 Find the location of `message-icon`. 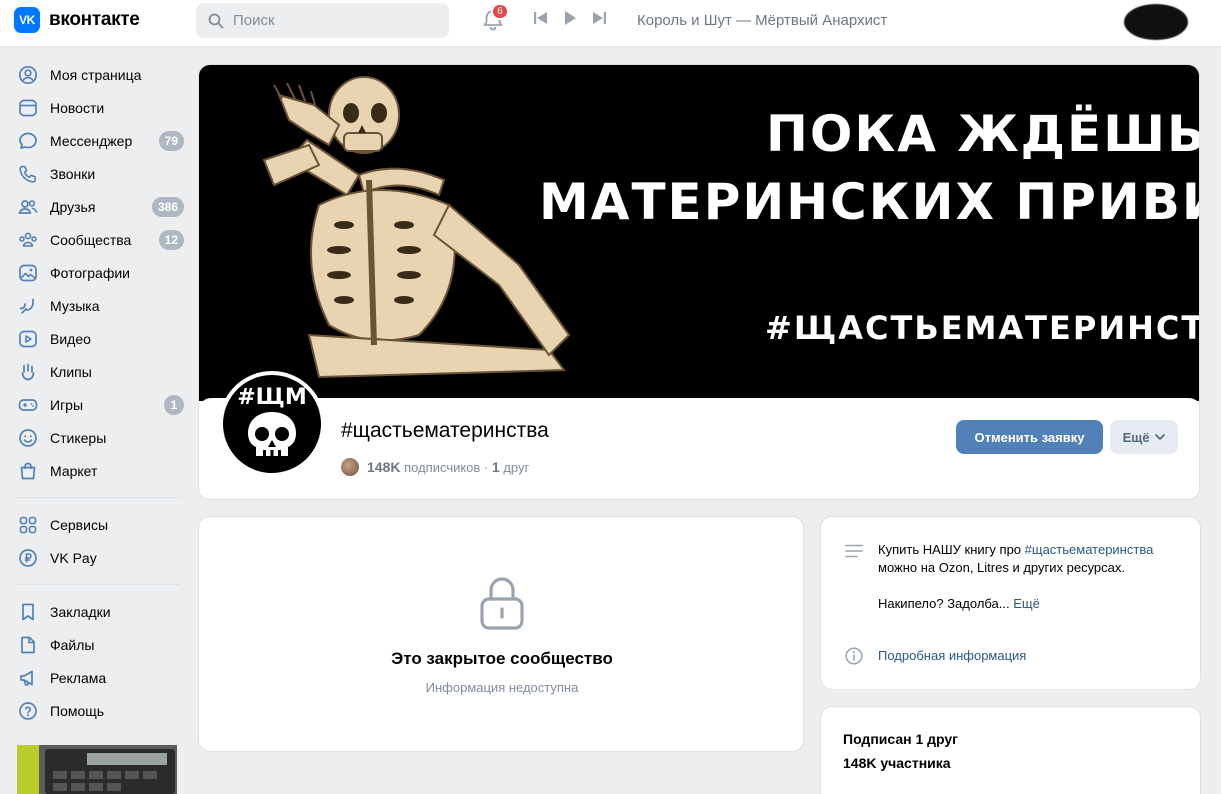

message-icon is located at coordinates (28, 141).